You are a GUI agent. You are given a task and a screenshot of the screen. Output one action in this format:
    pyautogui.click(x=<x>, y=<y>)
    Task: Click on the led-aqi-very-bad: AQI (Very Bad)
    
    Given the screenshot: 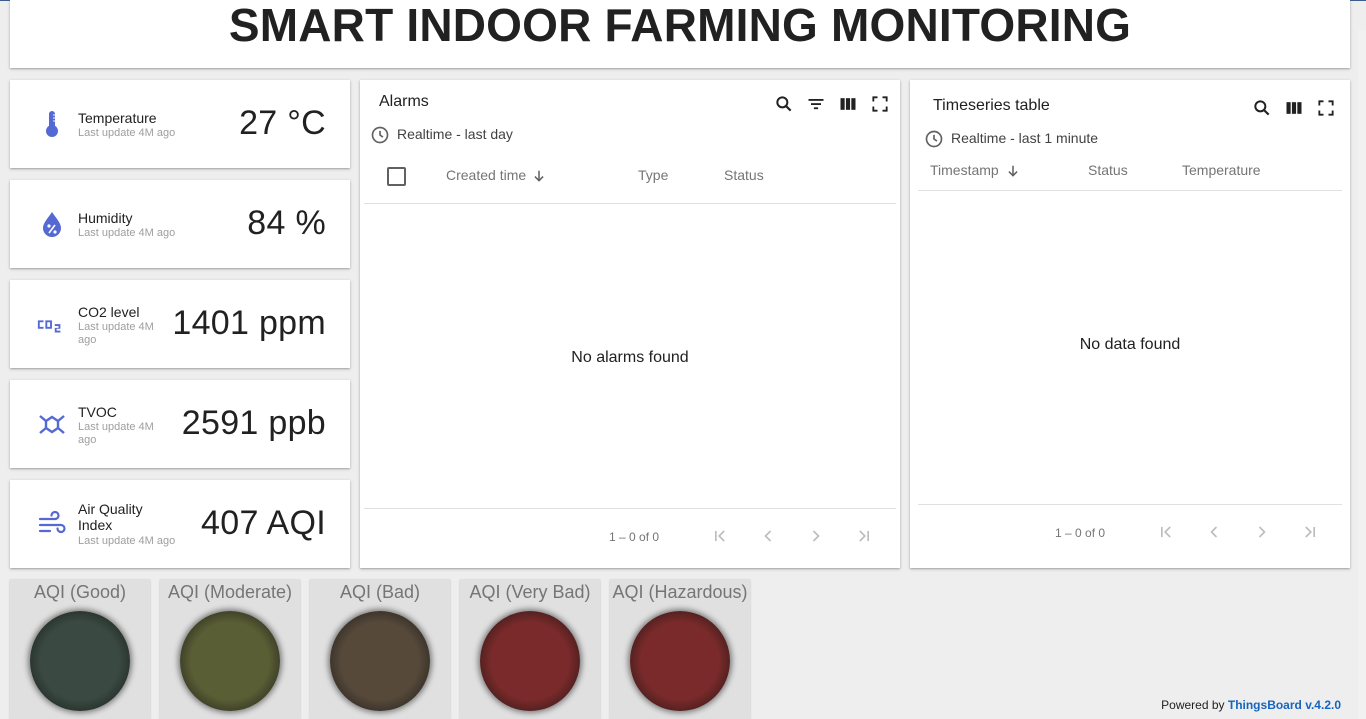 What is the action you would take?
    pyautogui.click(x=530, y=649)
    